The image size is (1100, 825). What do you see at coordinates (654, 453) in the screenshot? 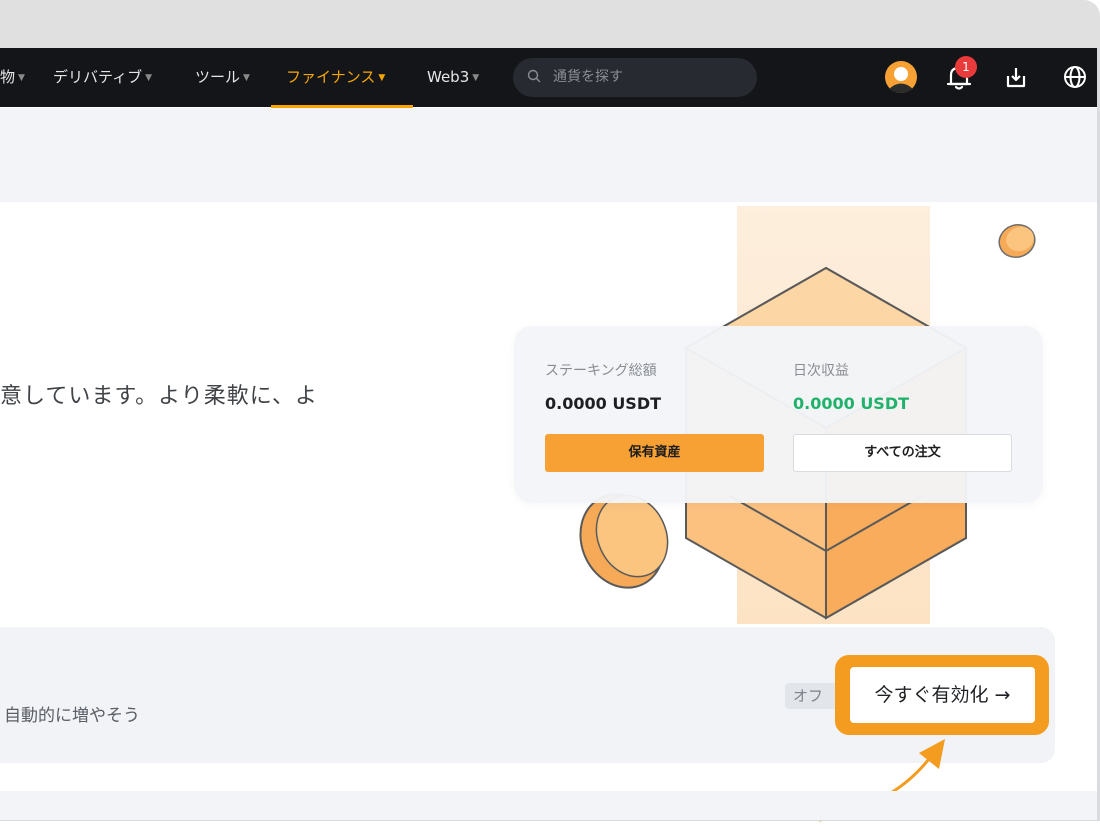
I see `holdings-button: 保有資産` at bounding box center [654, 453].